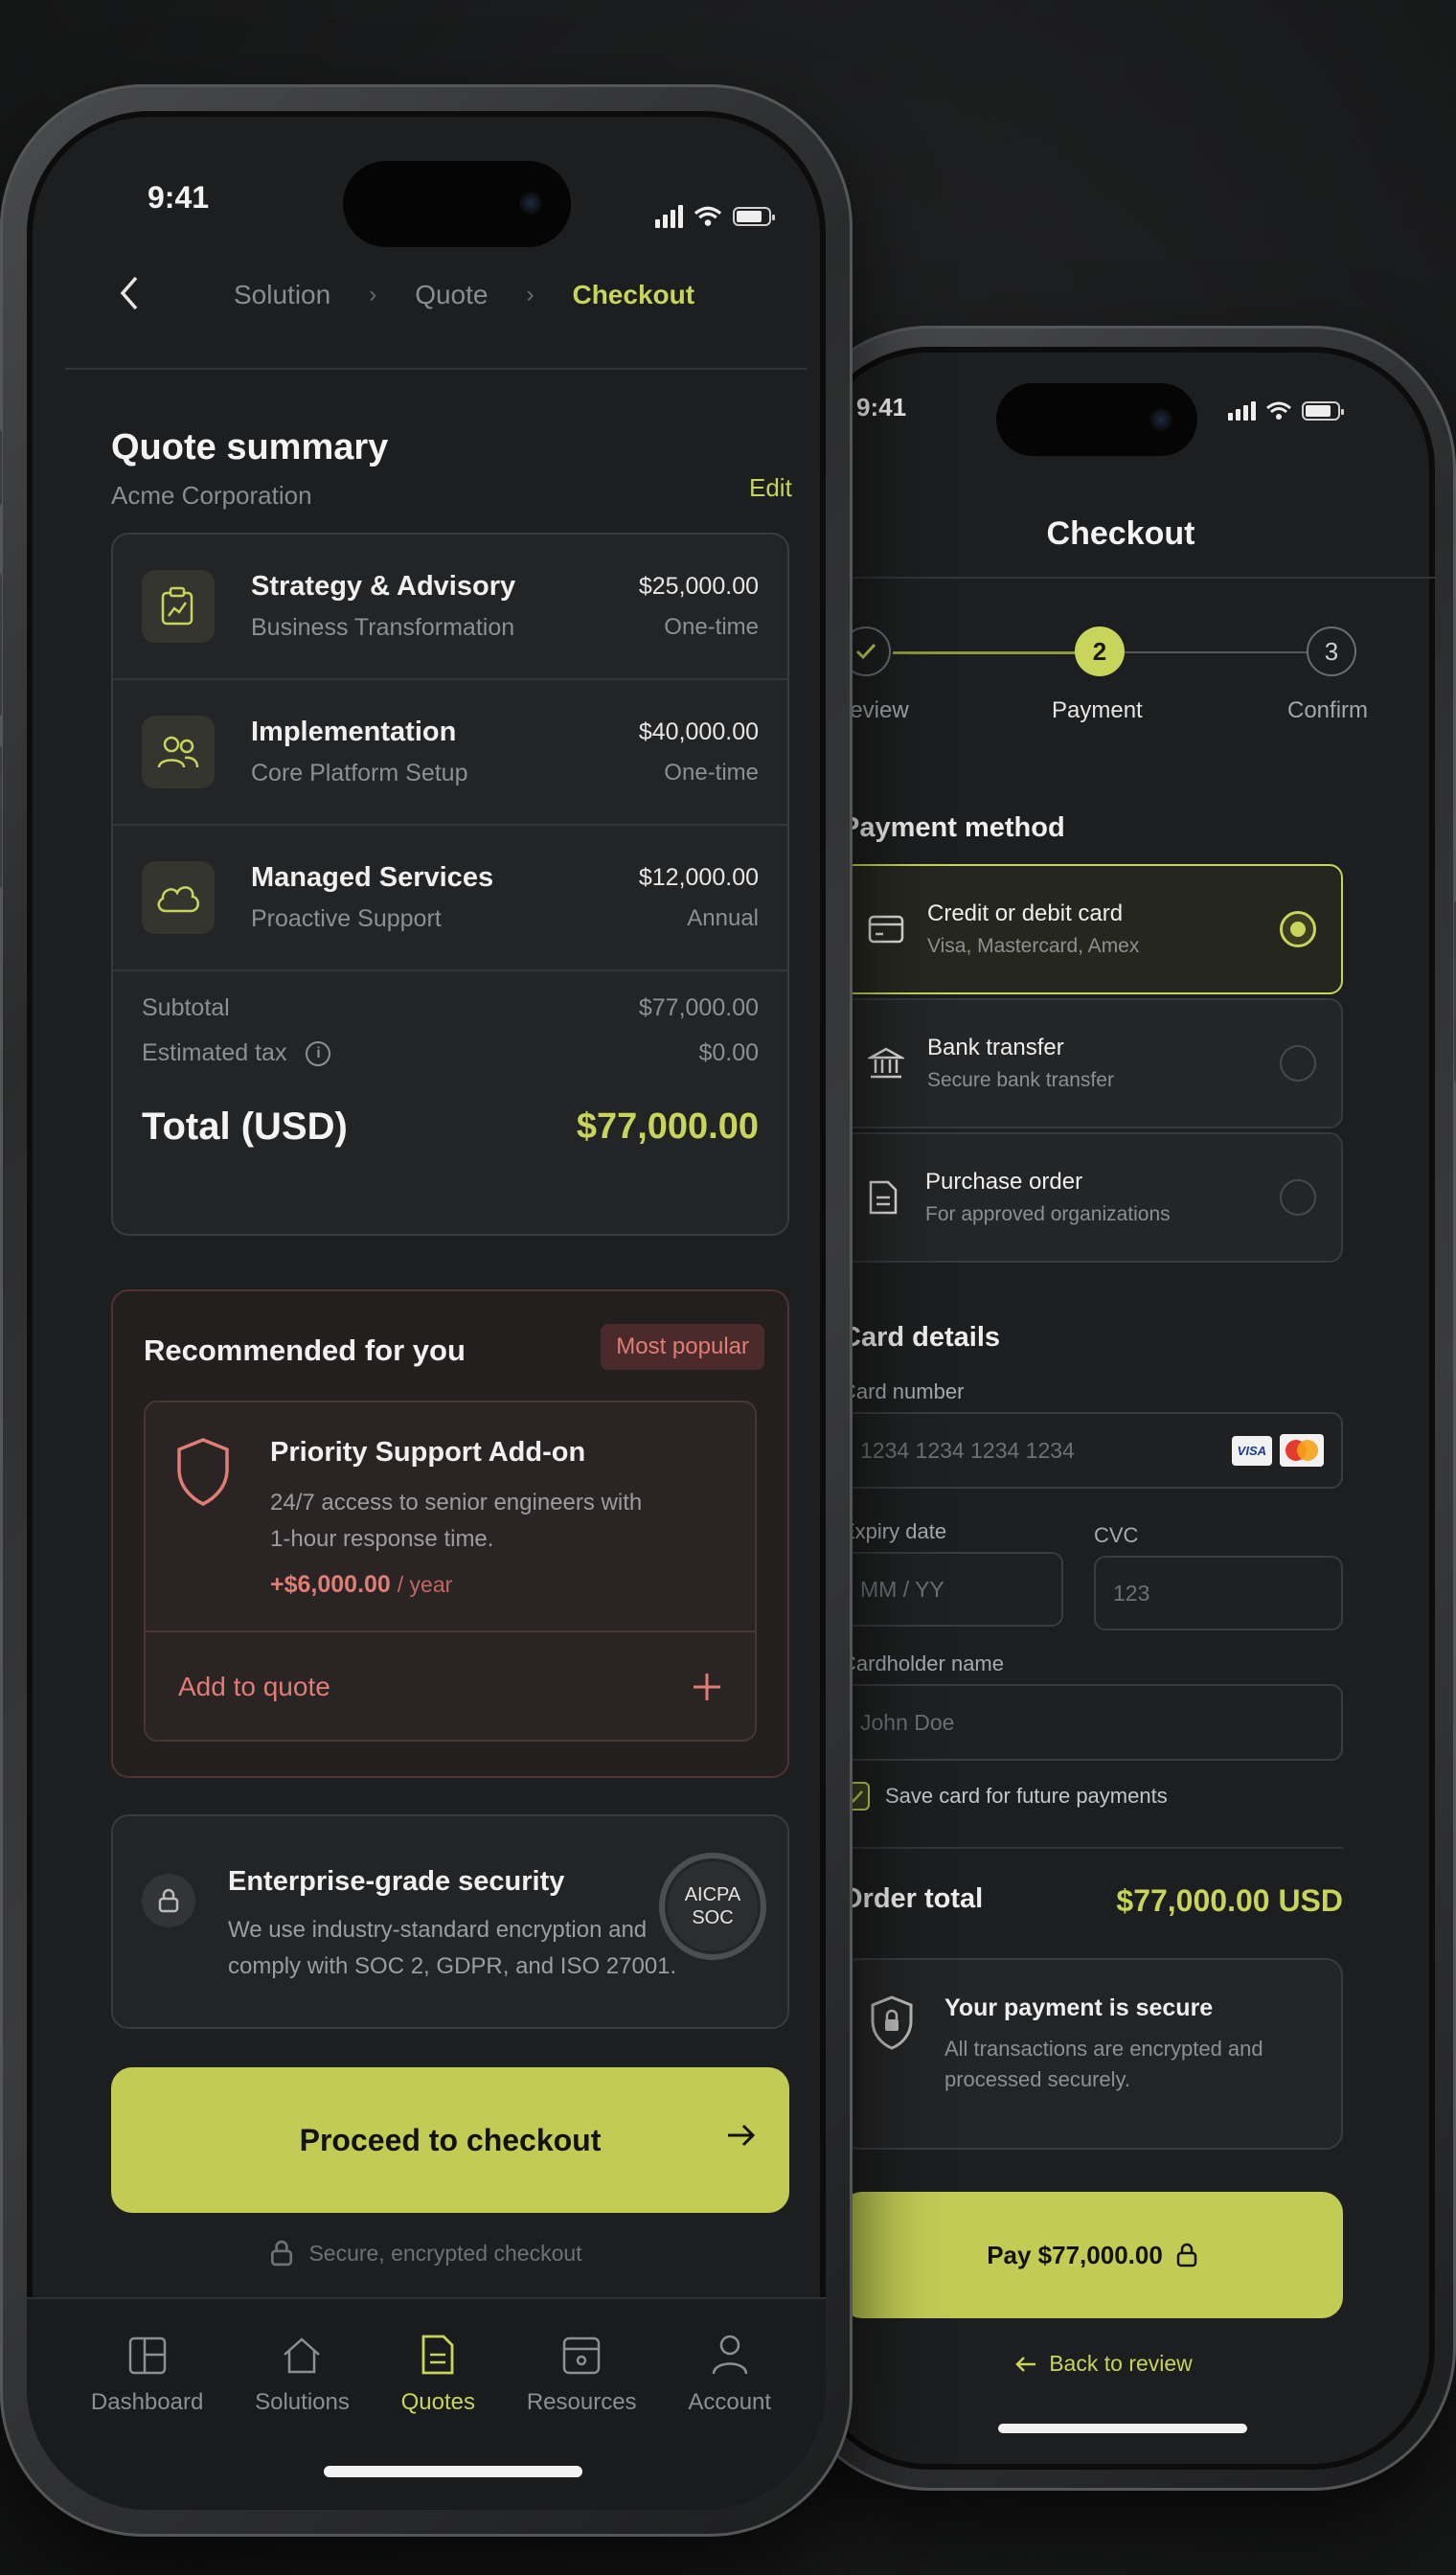 Image resolution: width=1456 pixels, height=2575 pixels. Describe the element at coordinates (457, 204) in the screenshot. I see `dynamic-island` at that location.